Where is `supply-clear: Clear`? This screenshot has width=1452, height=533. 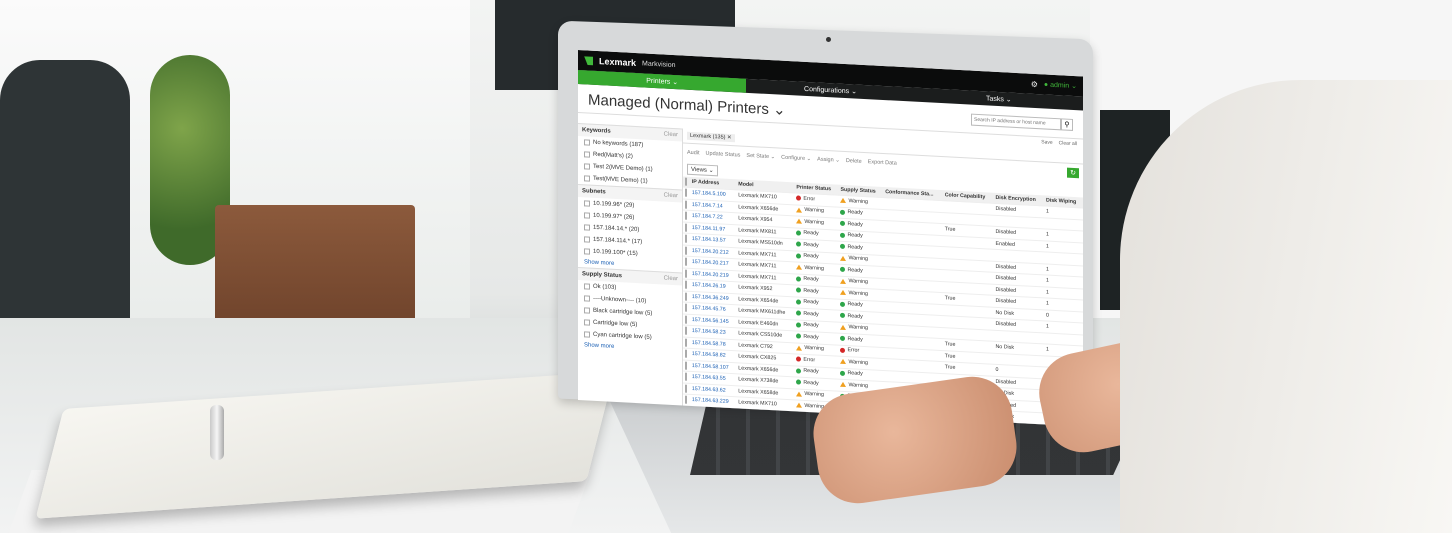
supply-clear: Clear is located at coordinates (671, 278).